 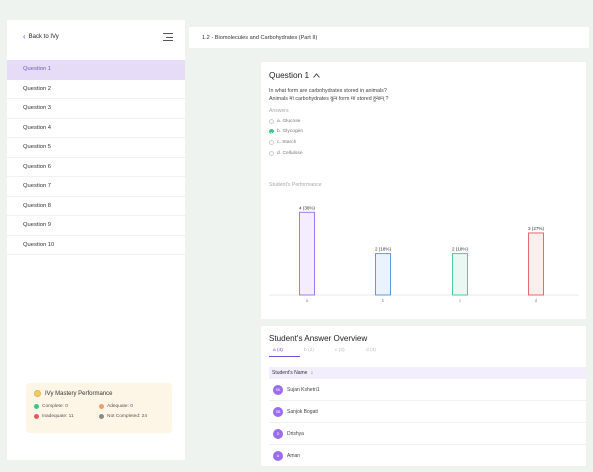 What do you see at coordinates (101, 416) in the screenshot?
I see `not-completed-dot-icon` at bounding box center [101, 416].